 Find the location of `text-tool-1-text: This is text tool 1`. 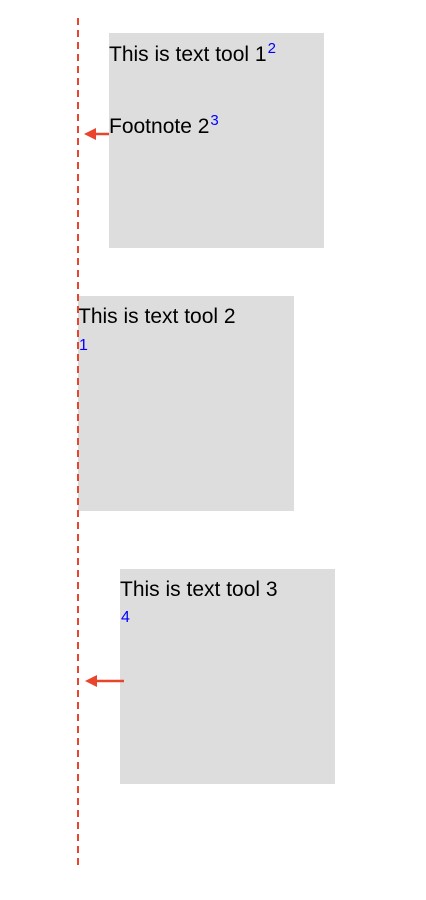

text-tool-1-text: This is text tool 1 is located at coordinates (188, 54).